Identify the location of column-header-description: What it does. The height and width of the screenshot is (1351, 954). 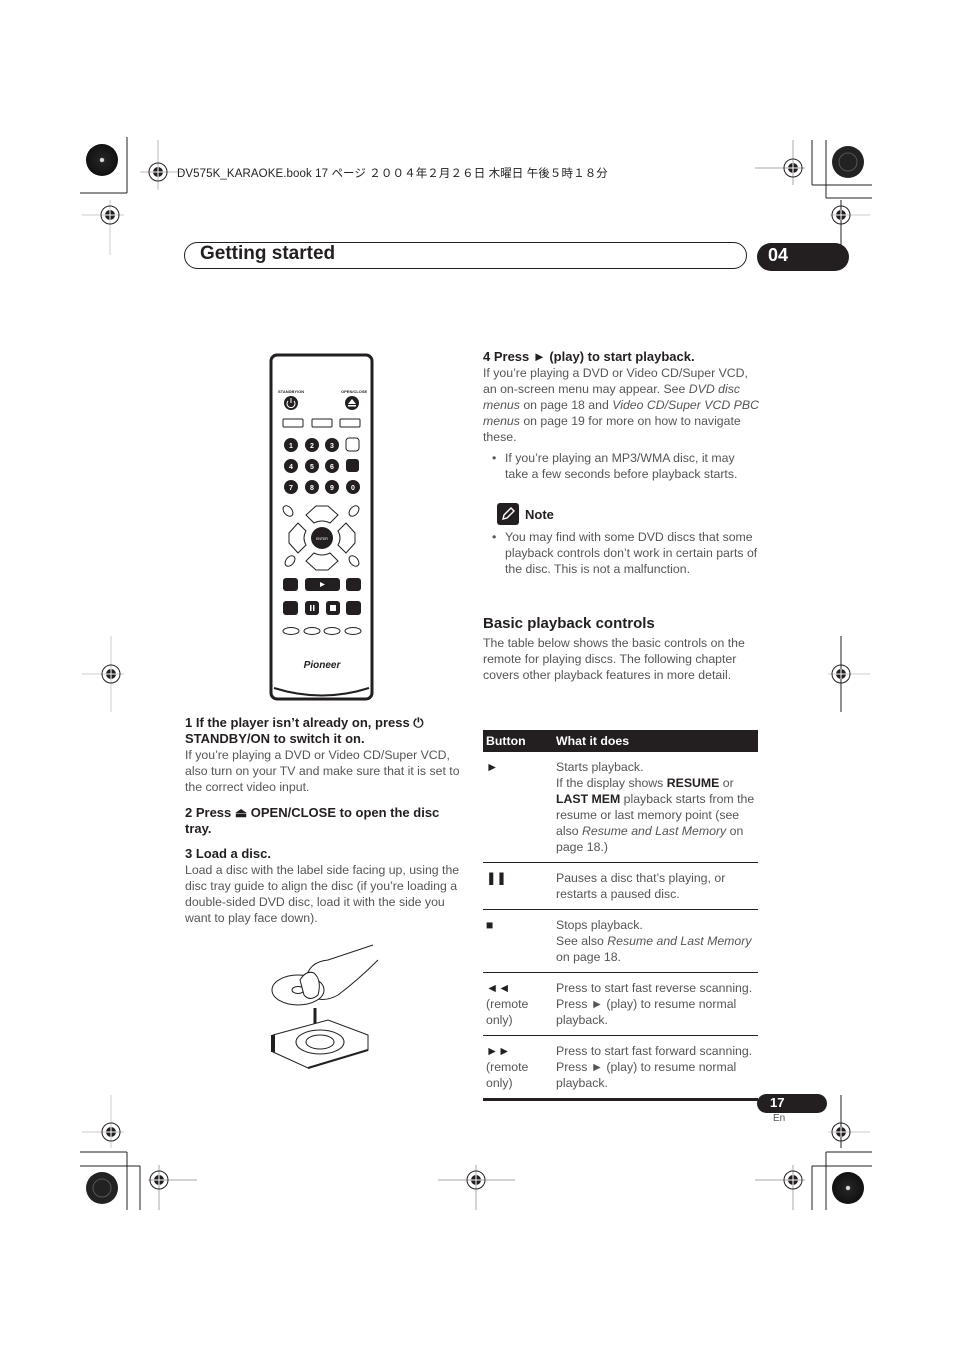
(655, 741).